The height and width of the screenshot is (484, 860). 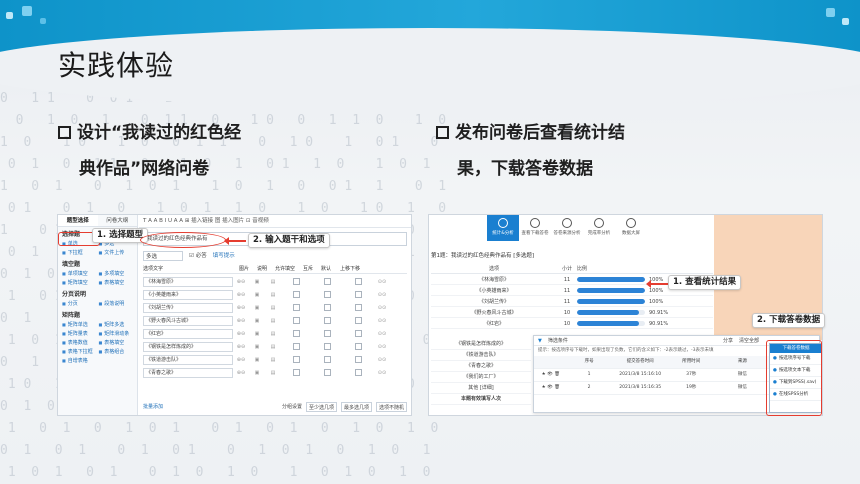 What do you see at coordinates (188, 372) in the screenshot?
I see `option-text-input: 《青春之歌》` at bounding box center [188, 372].